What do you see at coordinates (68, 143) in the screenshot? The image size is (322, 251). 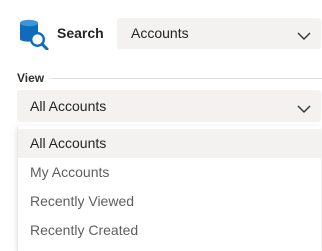 I see `view-option-label: All Accounts` at bounding box center [68, 143].